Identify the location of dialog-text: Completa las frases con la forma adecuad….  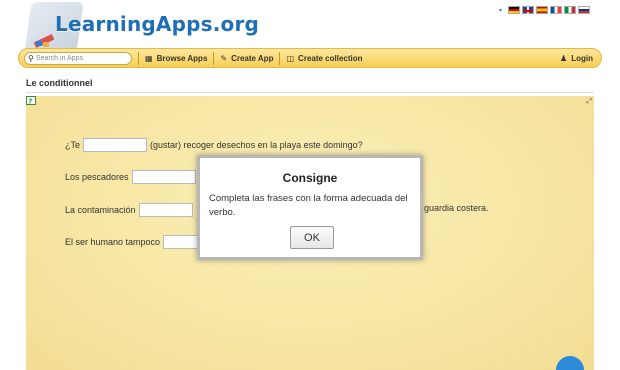
(308, 205).